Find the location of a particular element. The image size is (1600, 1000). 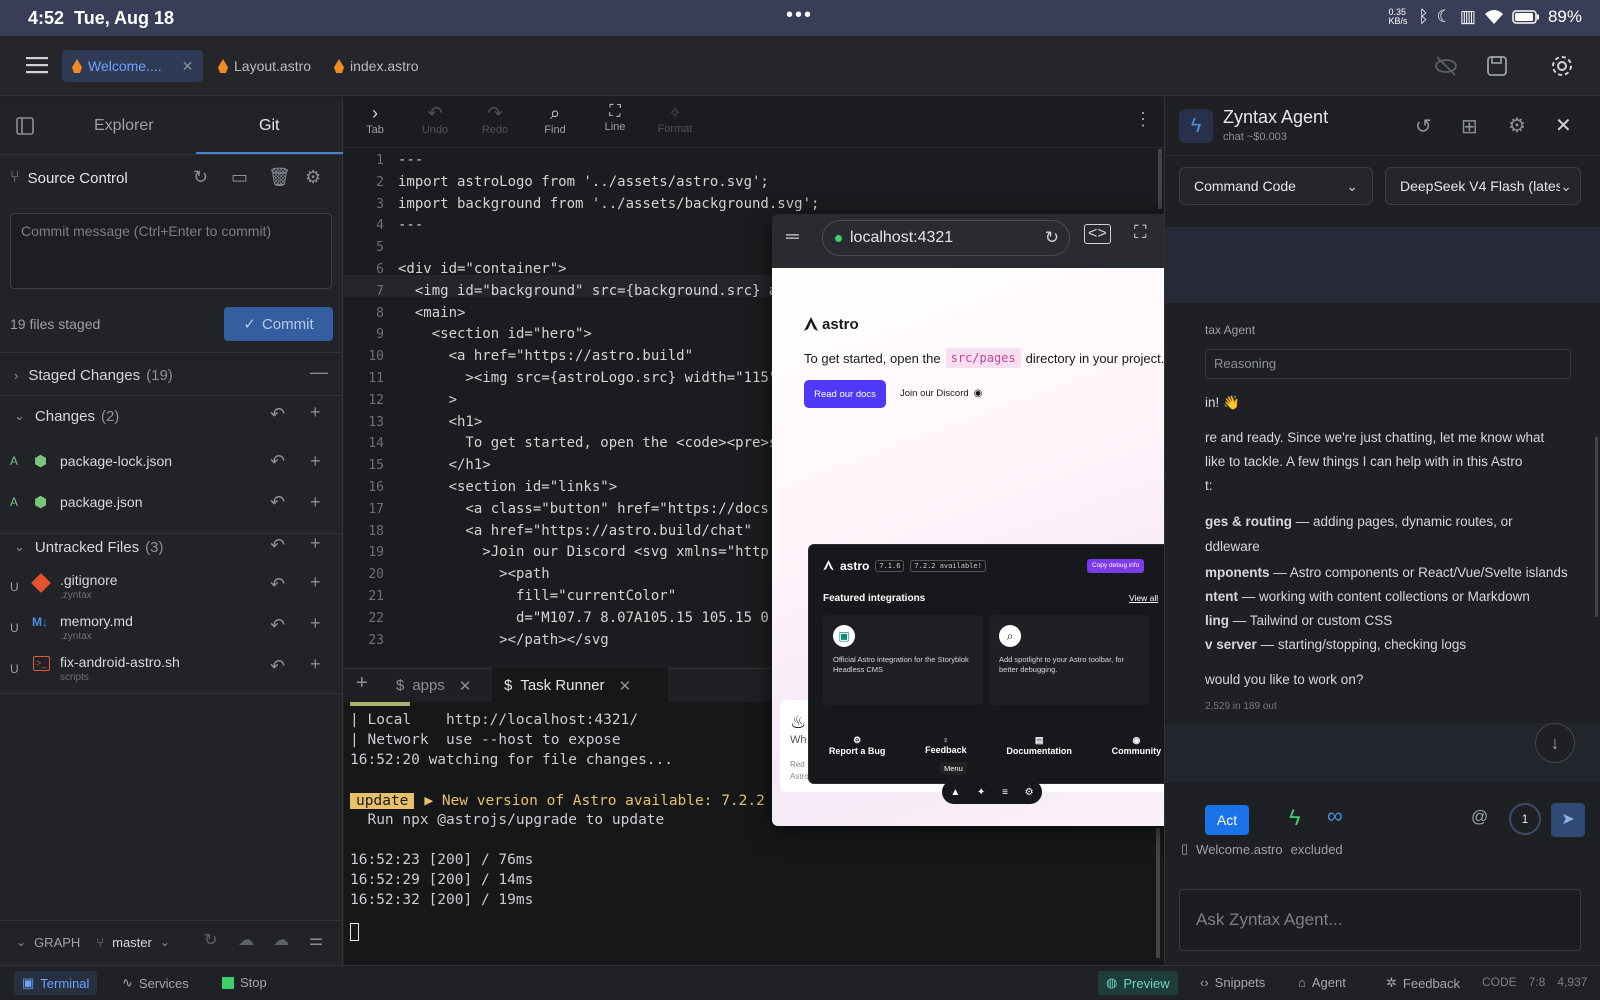

more-vertical-icon: ⋮ is located at coordinates (1143, 119).